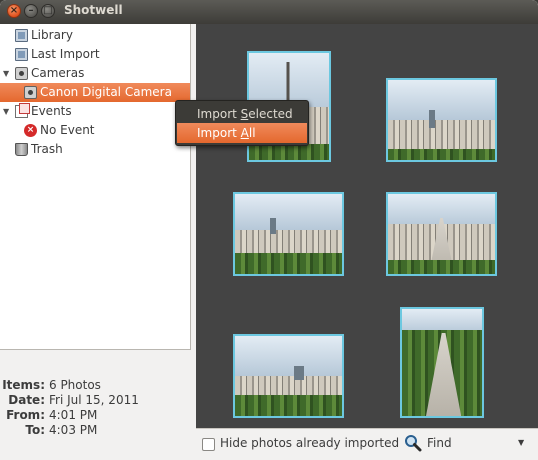 The height and width of the screenshot is (460, 538). I want to click on info-date-row: Date: Fri Jul 15, 2011, so click(95, 400).